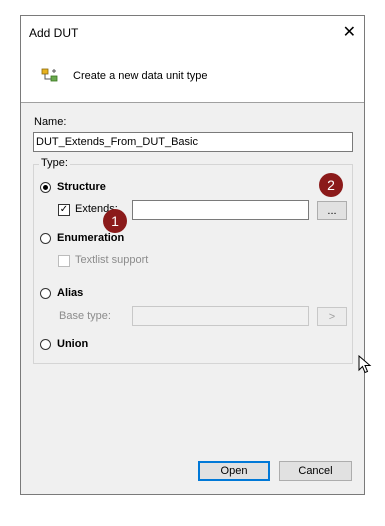 The image size is (385, 526). Describe the element at coordinates (112, 260) in the screenshot. I see `textlist-label: Textlist support` at that location.